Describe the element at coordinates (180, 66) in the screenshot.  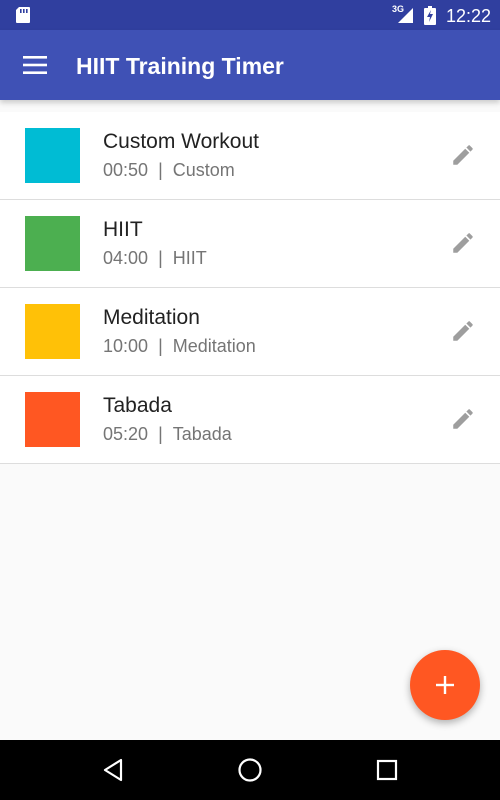
I see `app-title: HIIT Training Timer` at that location.